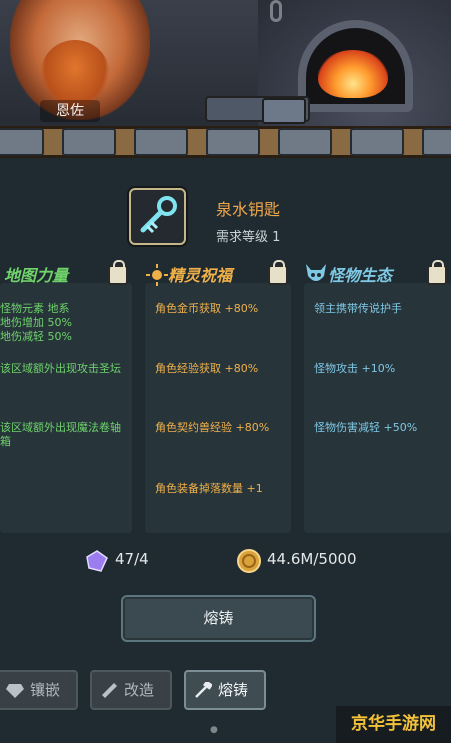 The width and height of the screenshot is (451, 743). I want to click on map-power-entry: 怪物元素 地系 地伤增加 50% 地伤减轻 50%, so click(36, 322).